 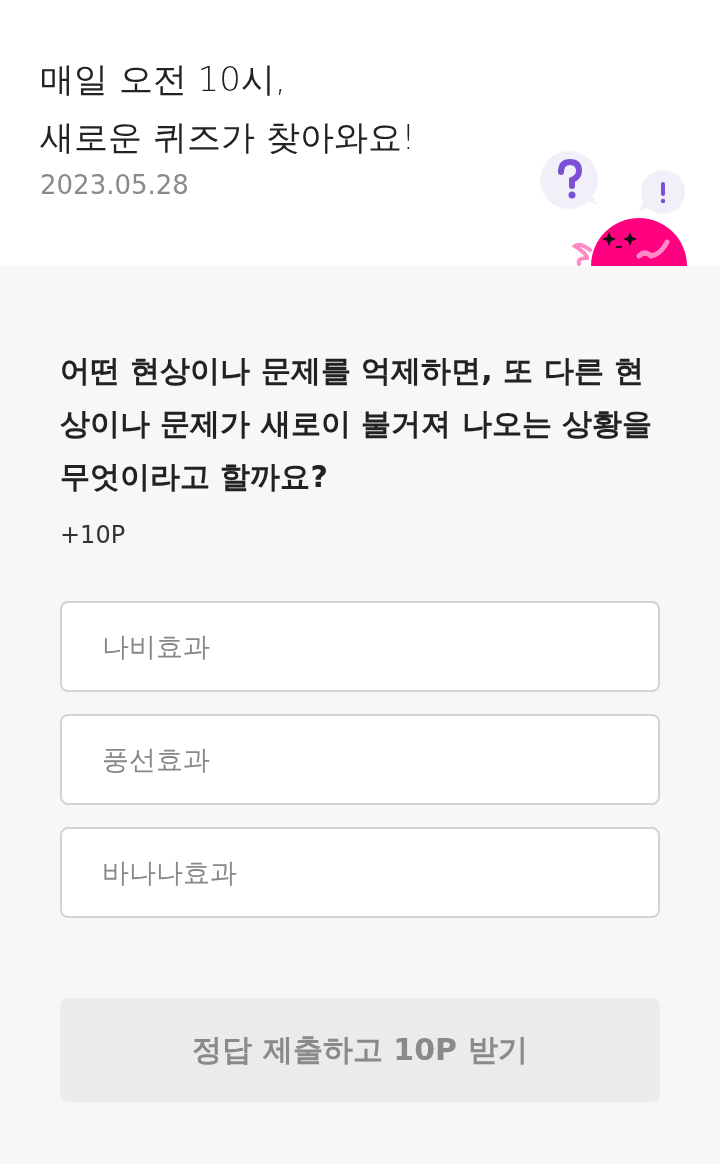 I want to click on page-title: 매일 오전 10시, 새로운 퀴즈가 찾아와요!, so click(x=228, y=108).